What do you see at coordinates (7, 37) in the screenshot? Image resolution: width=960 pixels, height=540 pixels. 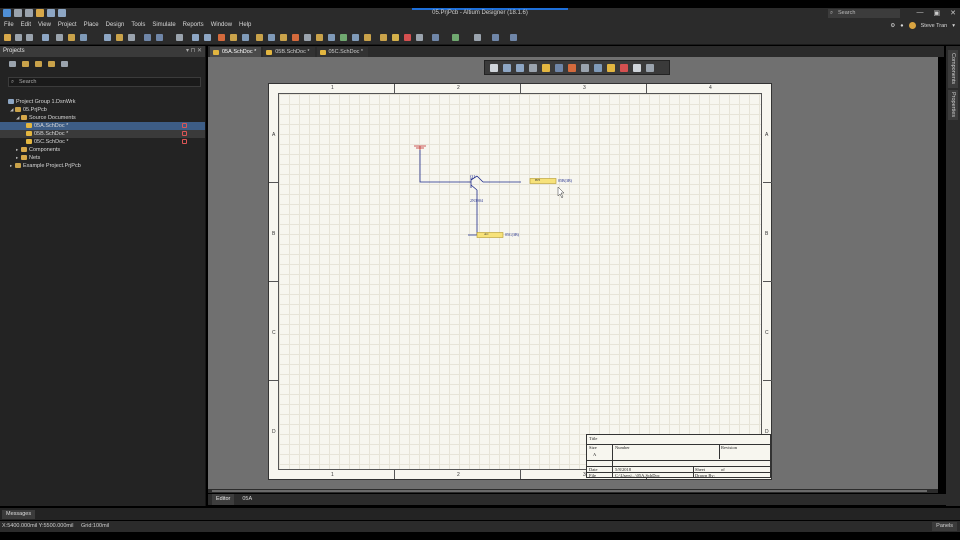 I see `new-icon` at bounding box center [7, 37].